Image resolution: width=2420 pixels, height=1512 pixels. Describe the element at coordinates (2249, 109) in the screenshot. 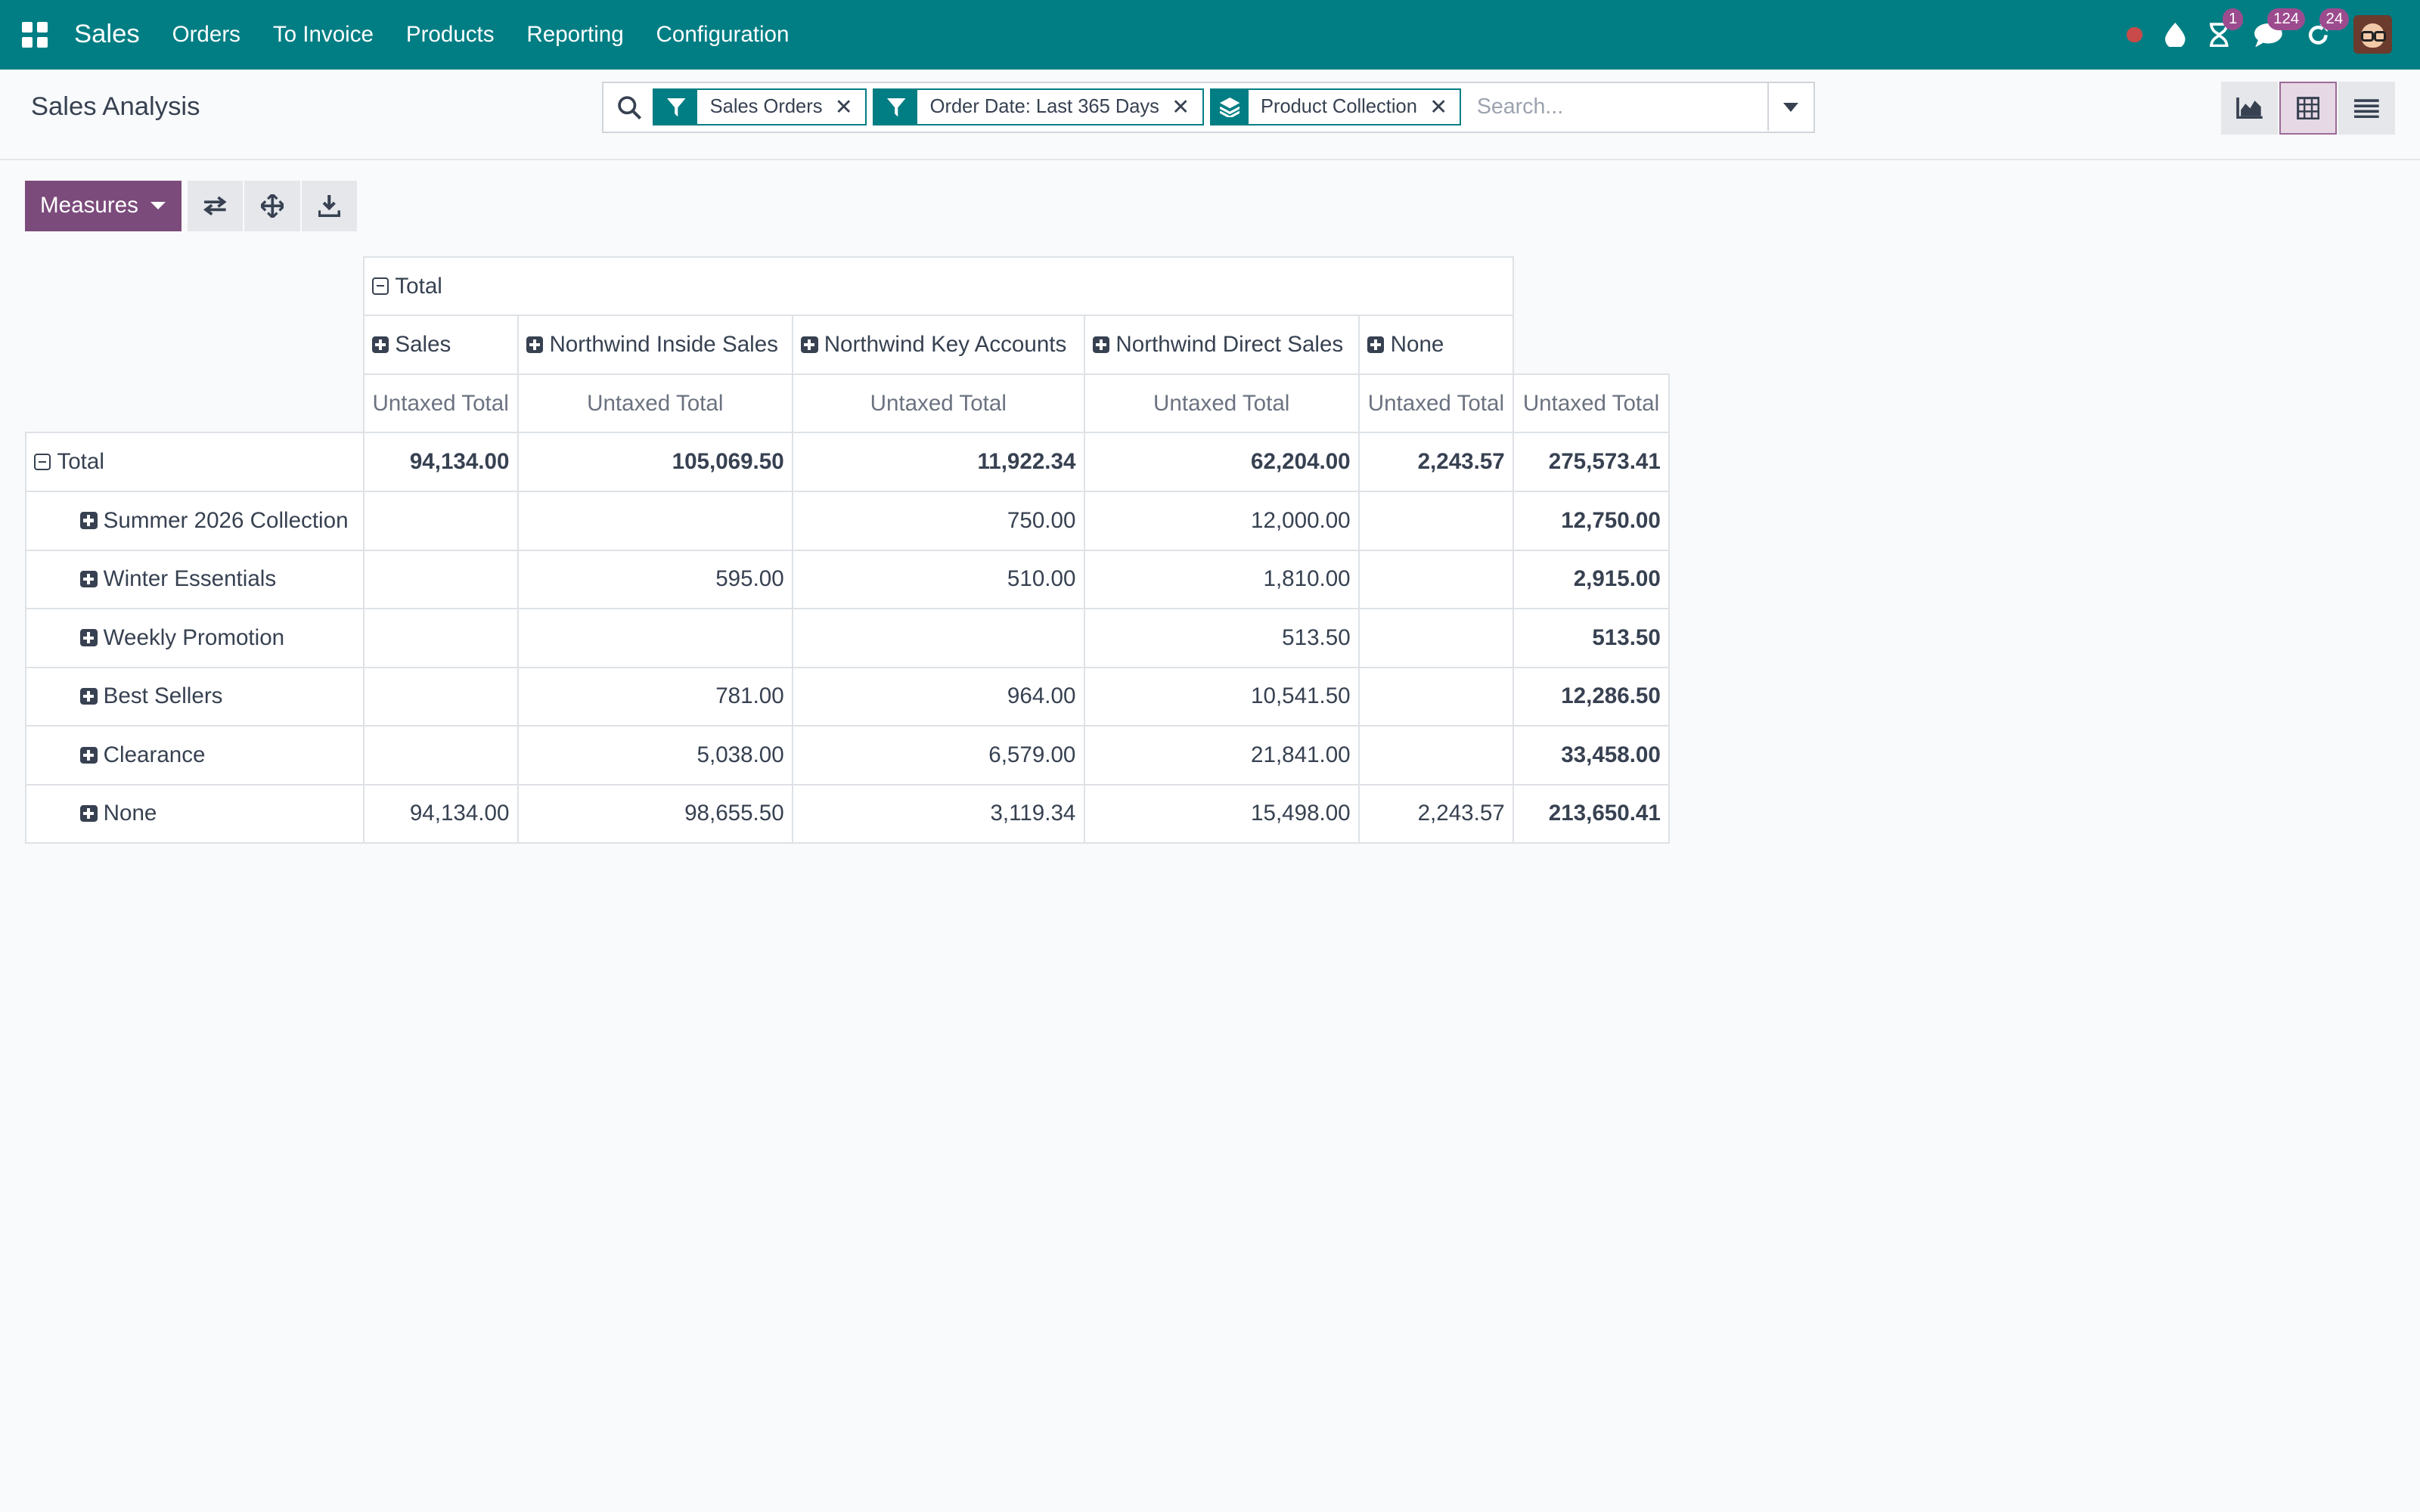

I see `graph-view-button` at that location.